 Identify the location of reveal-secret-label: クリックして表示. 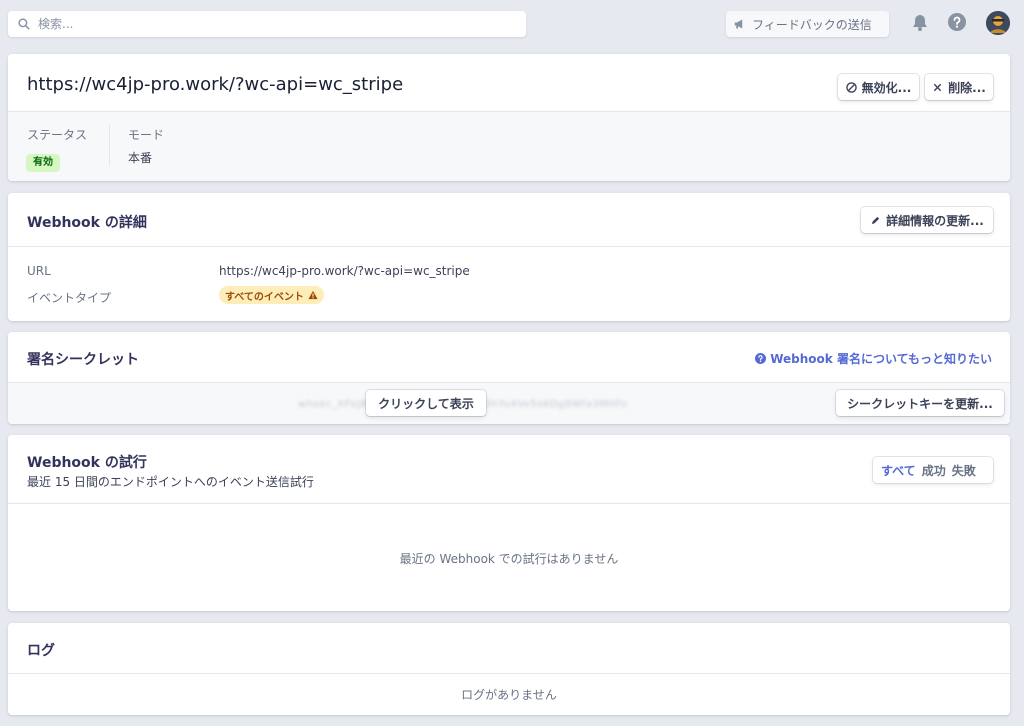
(426, 403).